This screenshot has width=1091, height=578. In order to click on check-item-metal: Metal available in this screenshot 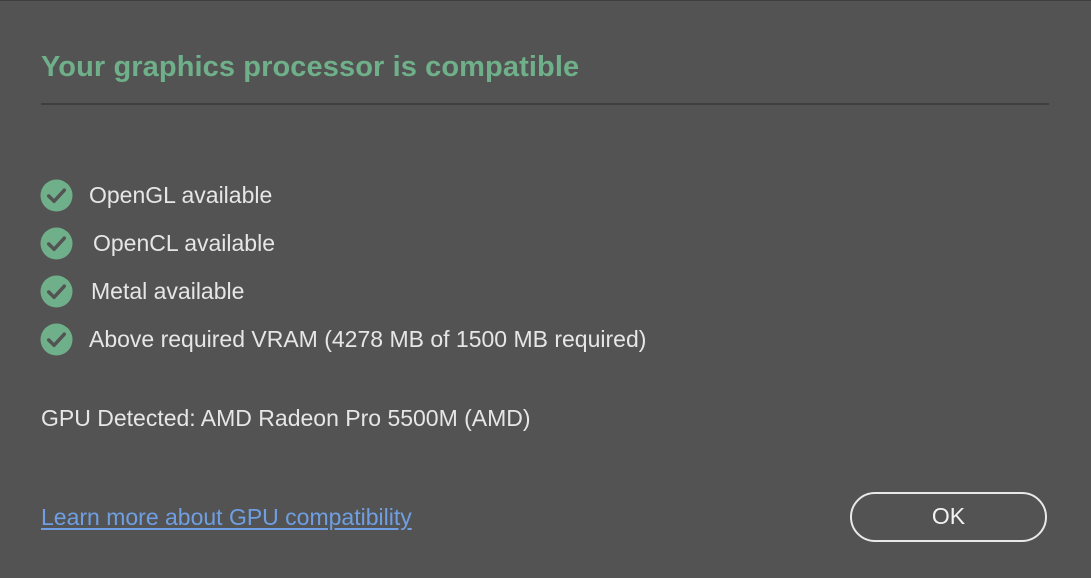, I will do `click(343, 291)`.